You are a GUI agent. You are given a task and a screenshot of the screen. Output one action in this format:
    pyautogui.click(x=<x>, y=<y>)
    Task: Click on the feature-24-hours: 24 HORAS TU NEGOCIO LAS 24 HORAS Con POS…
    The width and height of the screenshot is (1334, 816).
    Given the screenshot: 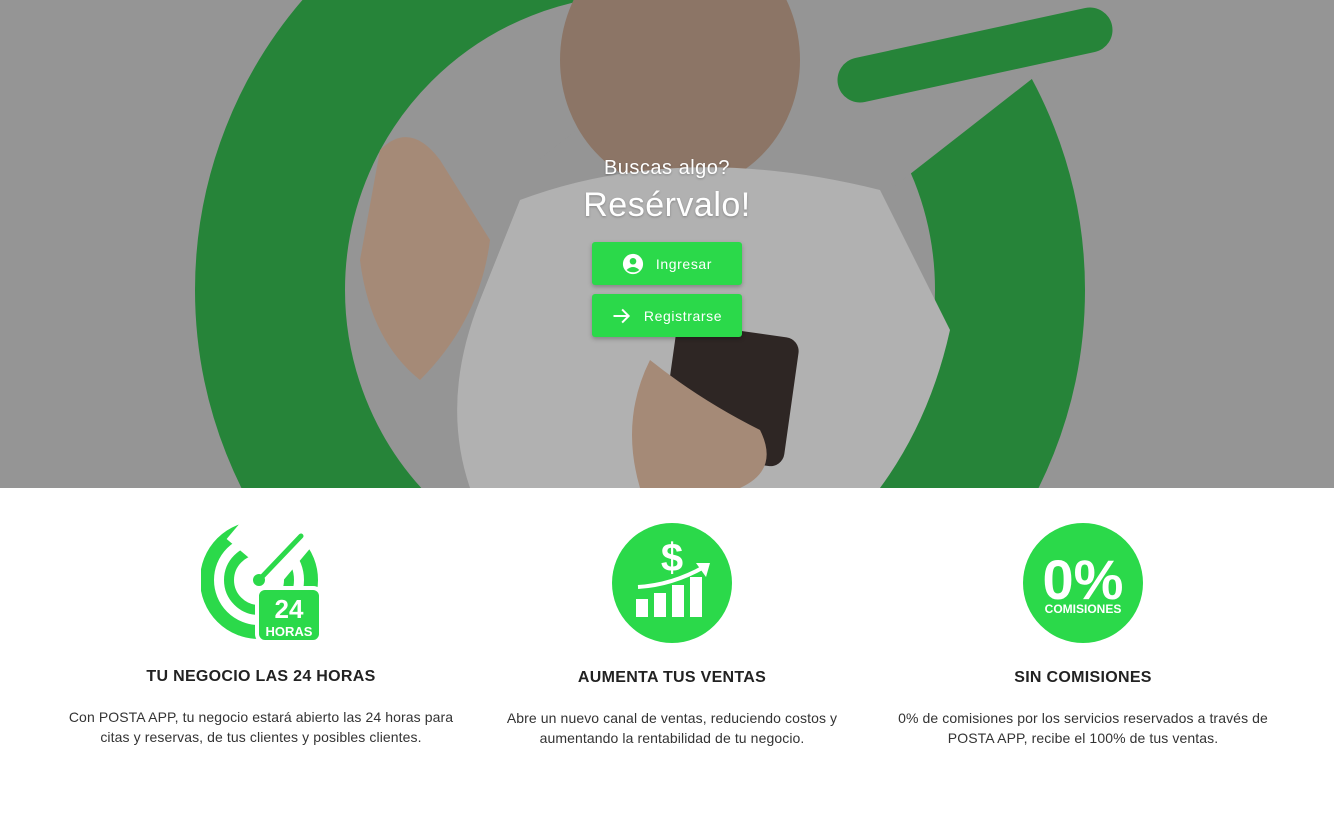 What is the action you would take?
    pyautogui.click(x=261, y=634)
    